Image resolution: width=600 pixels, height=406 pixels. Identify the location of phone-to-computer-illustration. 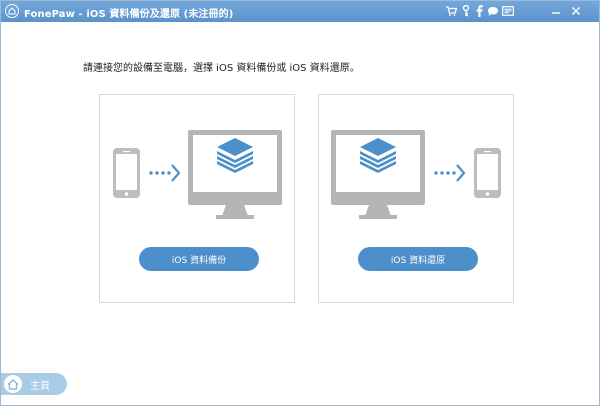
(197, 174).